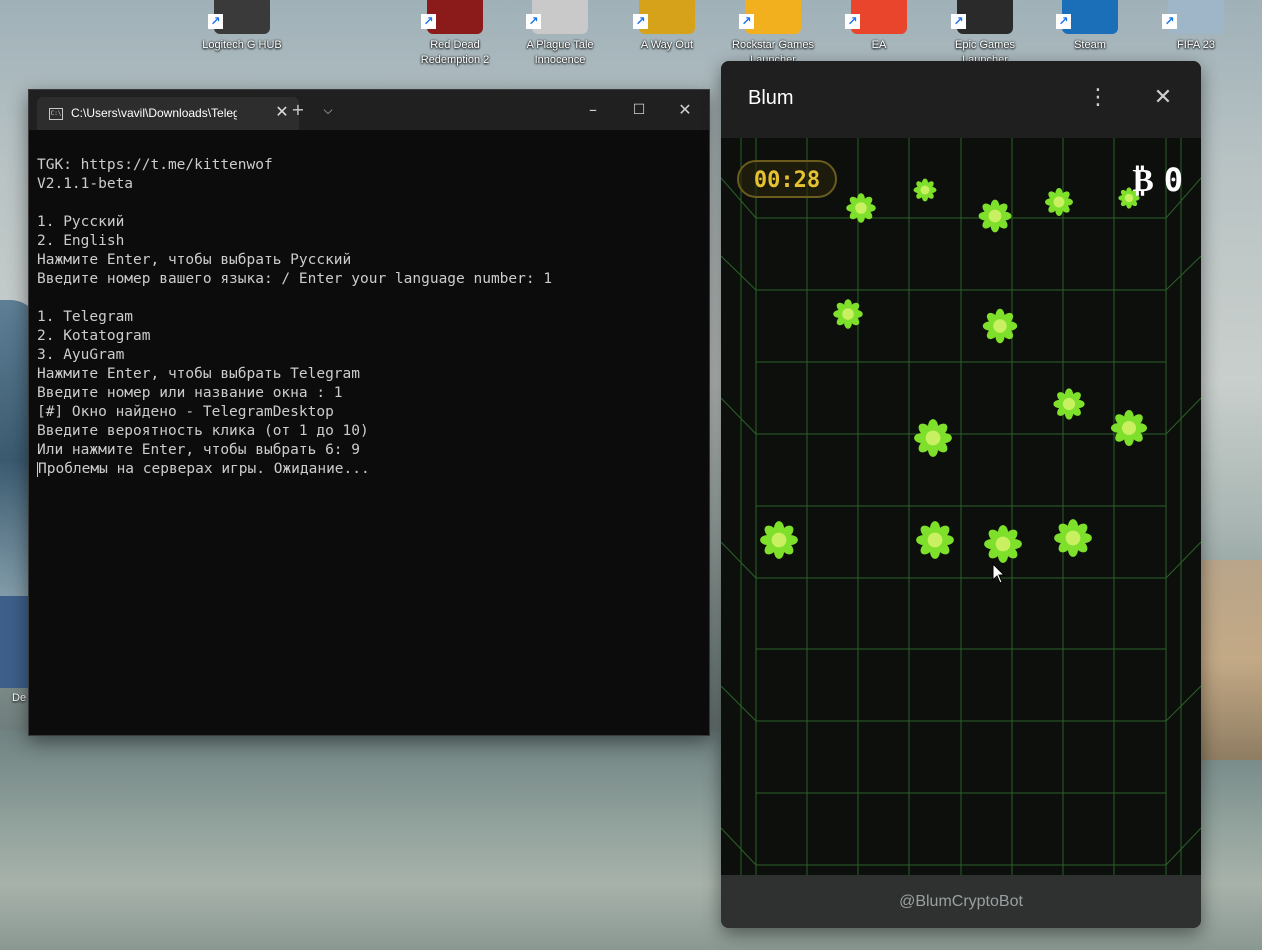 The width and height of the screenshot is (1262, 950). I want to click on terminal-line: [#] Окно найдено - TelegramDesktop, so click(185, 412).